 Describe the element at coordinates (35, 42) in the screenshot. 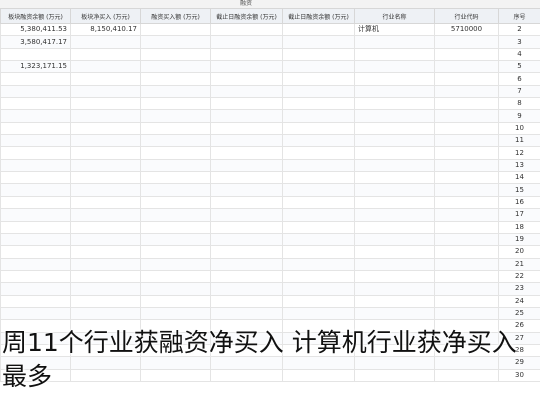

I see `table-cell: 3,580,417.17` at that location.